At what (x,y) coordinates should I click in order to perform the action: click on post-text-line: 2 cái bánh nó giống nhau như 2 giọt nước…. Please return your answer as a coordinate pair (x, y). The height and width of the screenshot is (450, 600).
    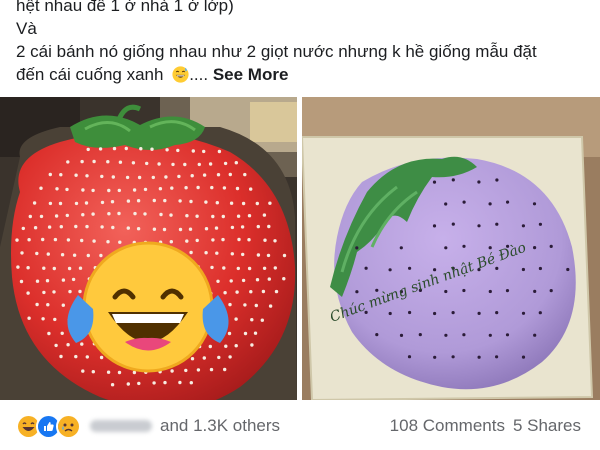
    Looking at the image, I should click on (276, 51).